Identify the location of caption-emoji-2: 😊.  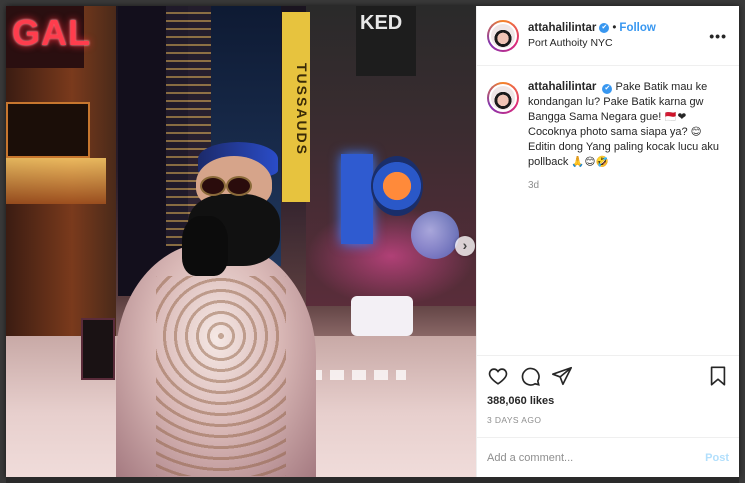
(696, 132).